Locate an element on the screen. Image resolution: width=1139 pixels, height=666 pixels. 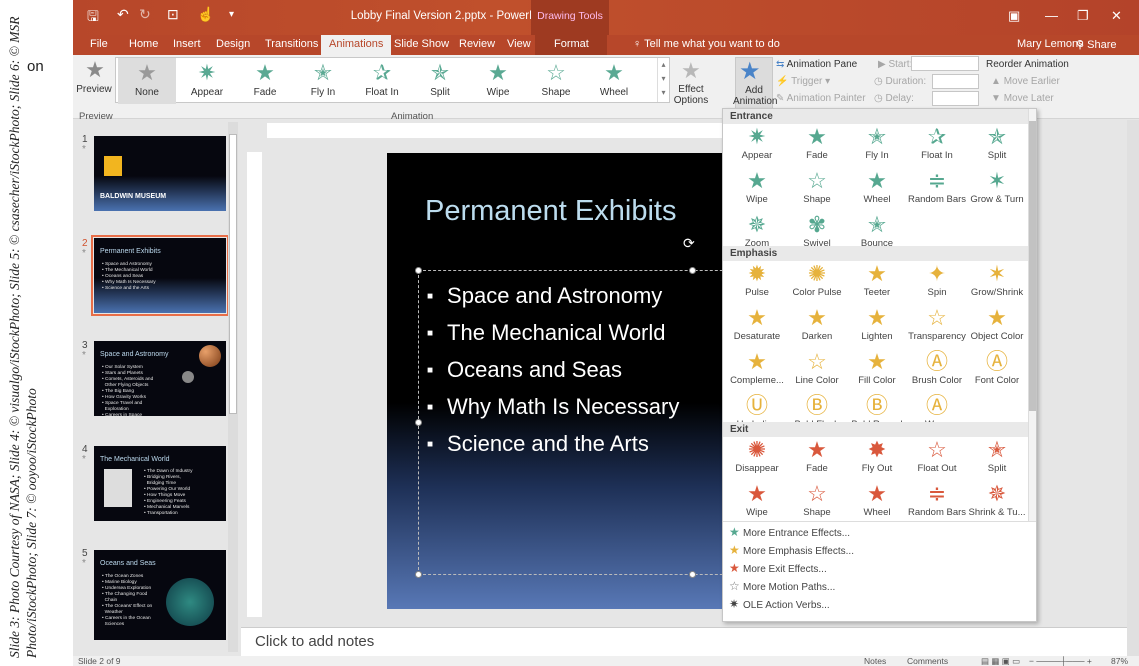
gallery-item-shape: ☆ Shape is located at coordinates (556, 81).